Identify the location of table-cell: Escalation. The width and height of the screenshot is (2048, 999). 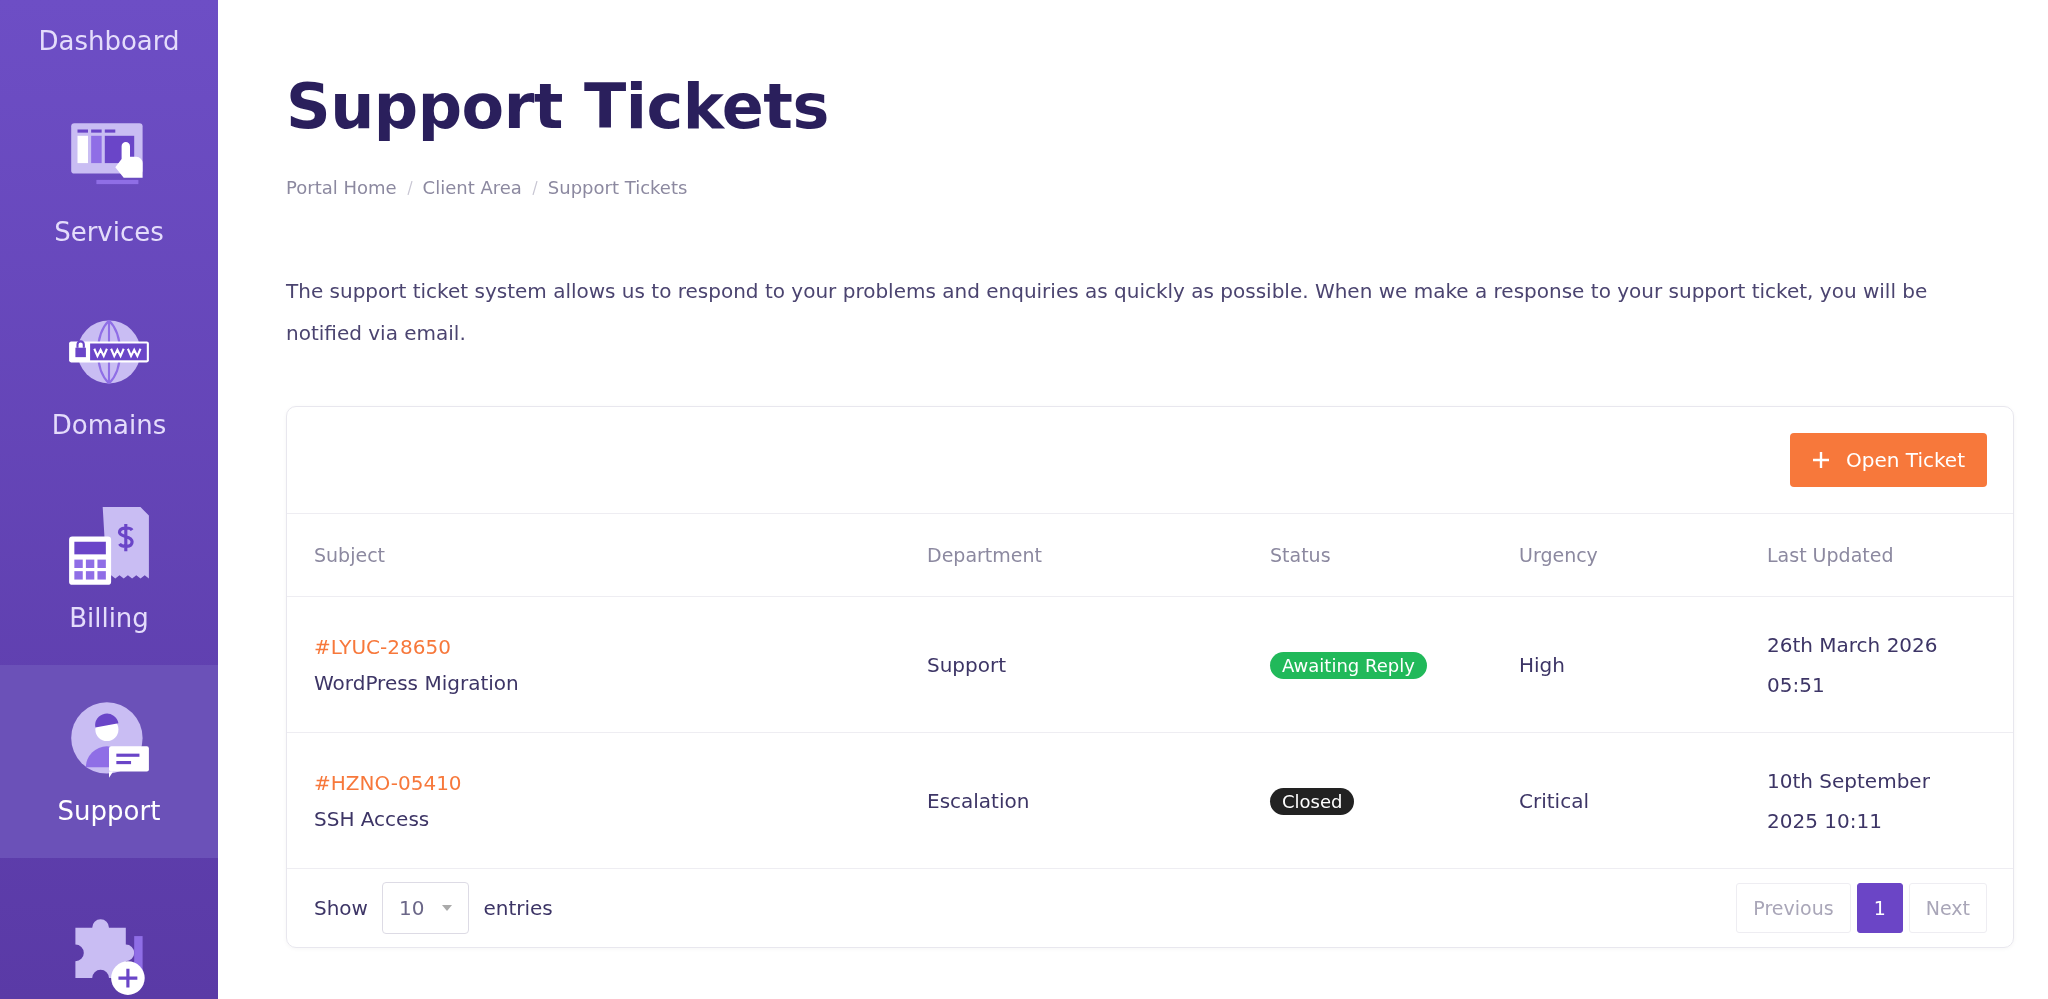
(978, 800).